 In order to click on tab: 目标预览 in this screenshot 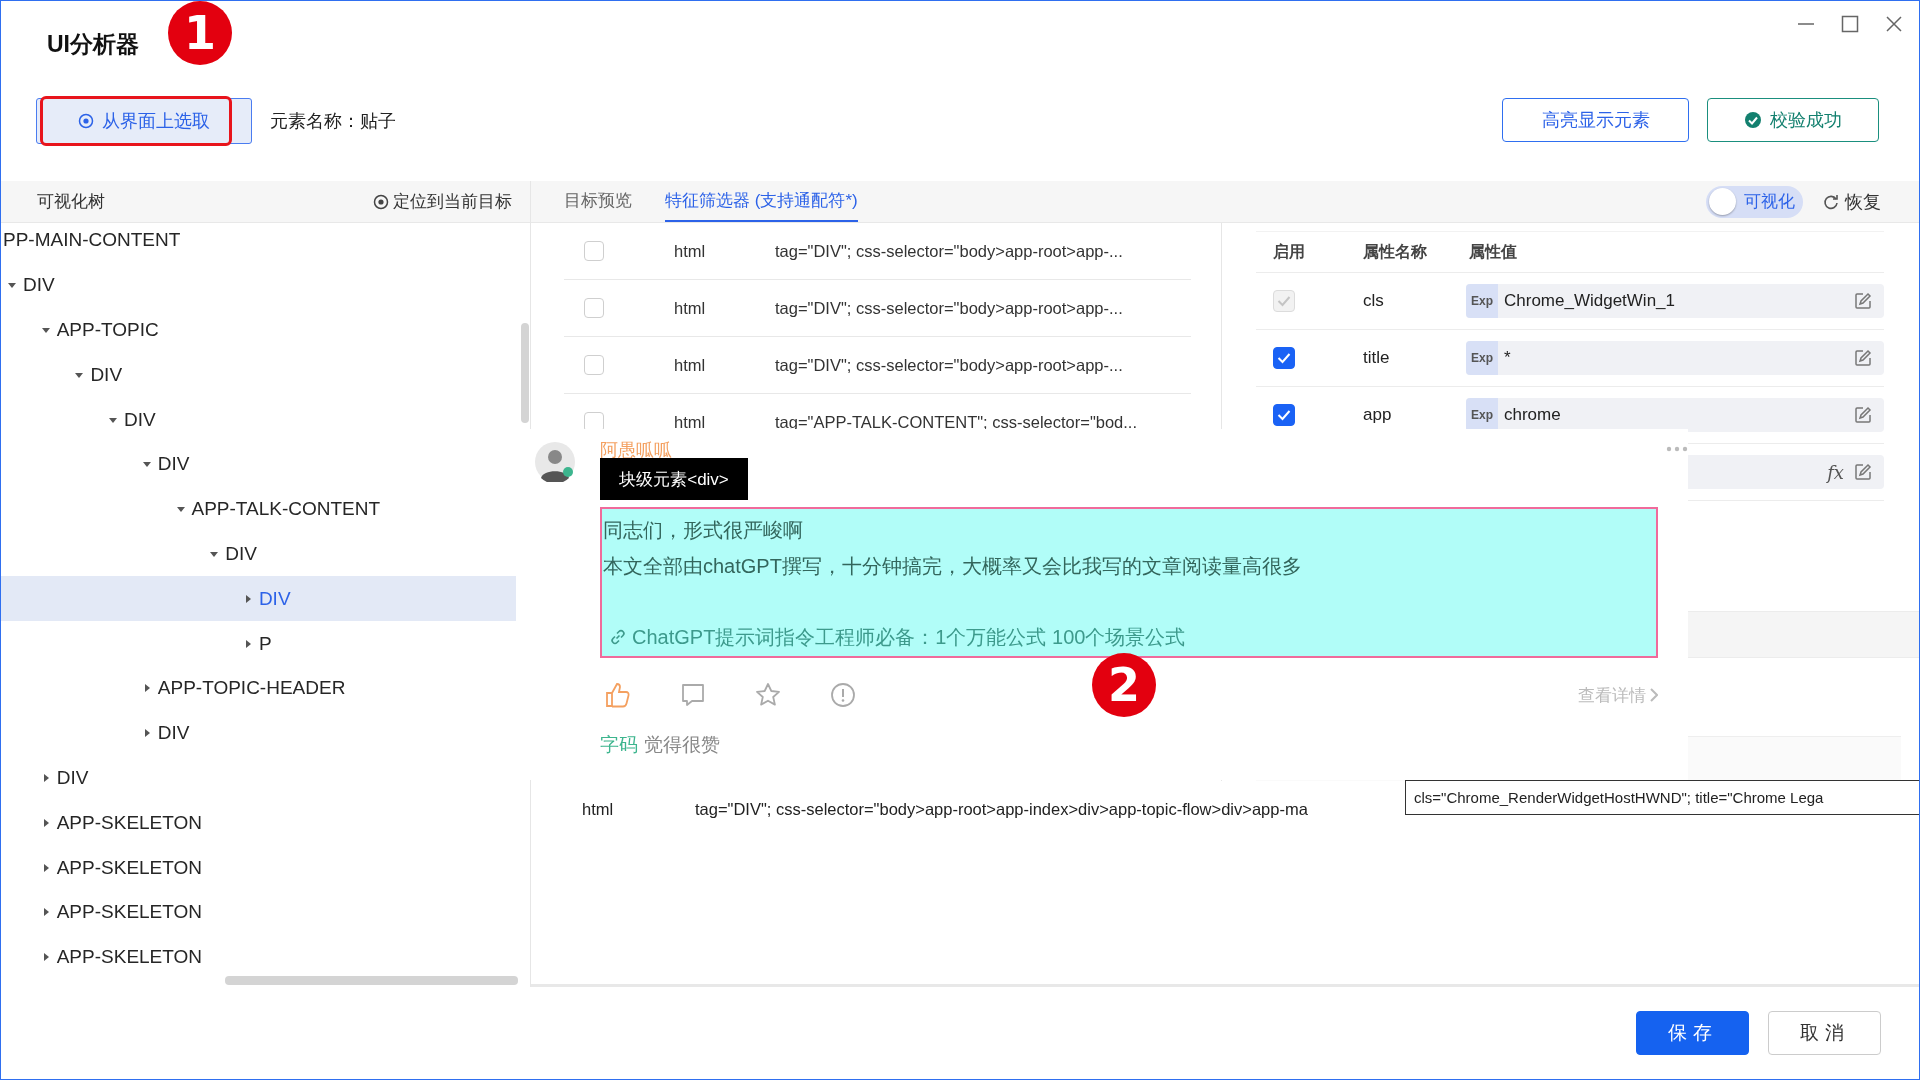, I will do `click(598, 201)`.